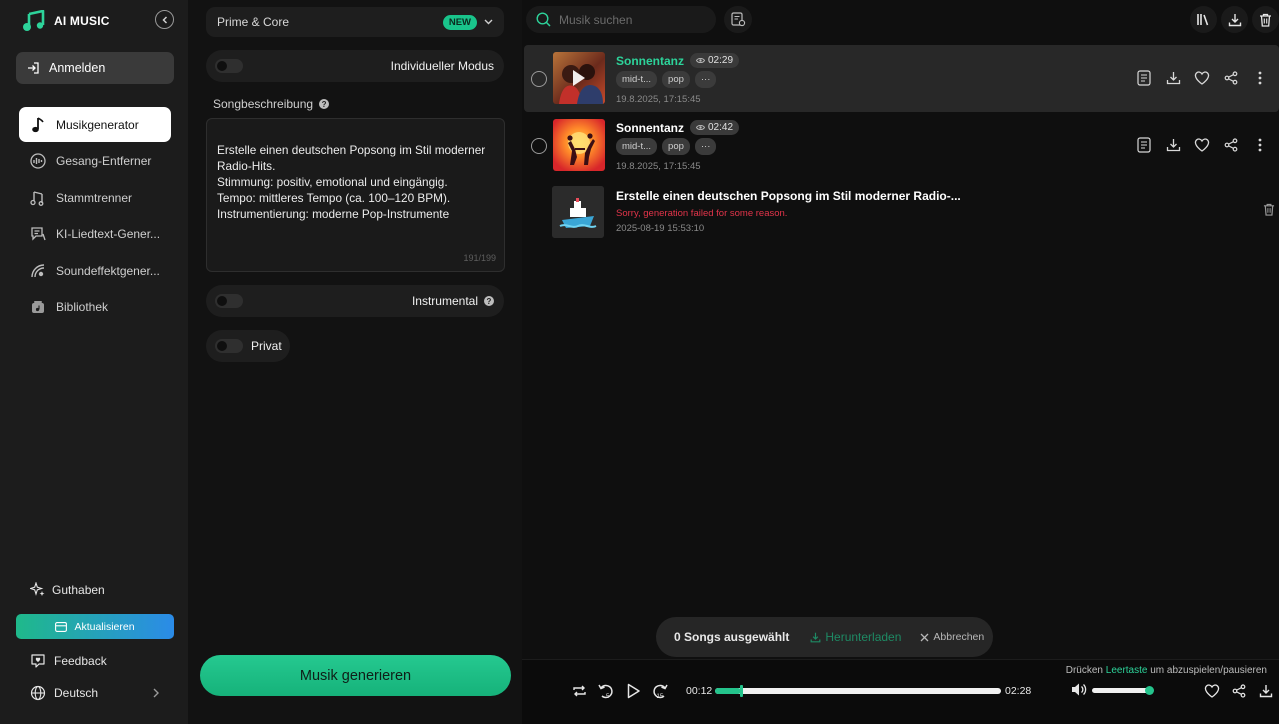  Describe the element at coordinates (68, 661) in the screenshot. I see `feedback-link: Feedback` at that location.